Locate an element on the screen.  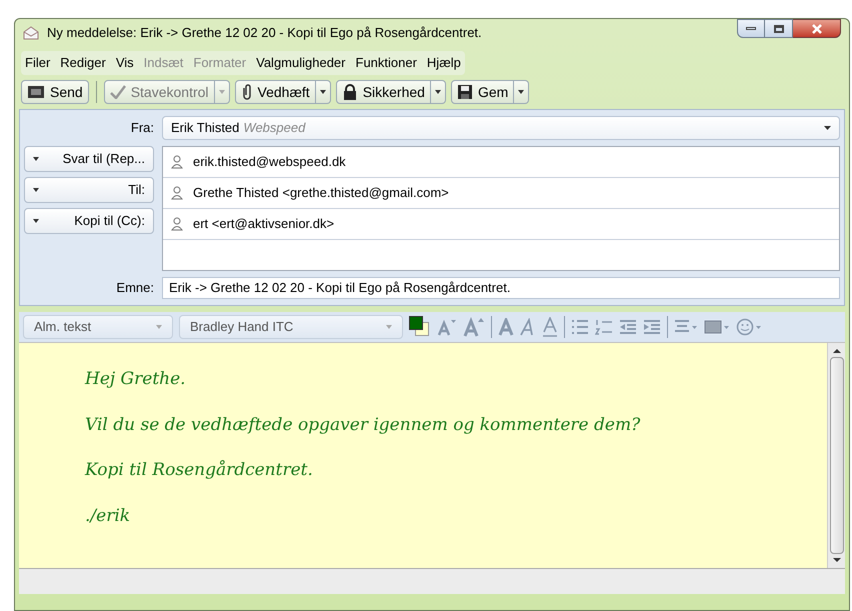
sender-name: Erik Thisted is located at coordinates (205, 128).